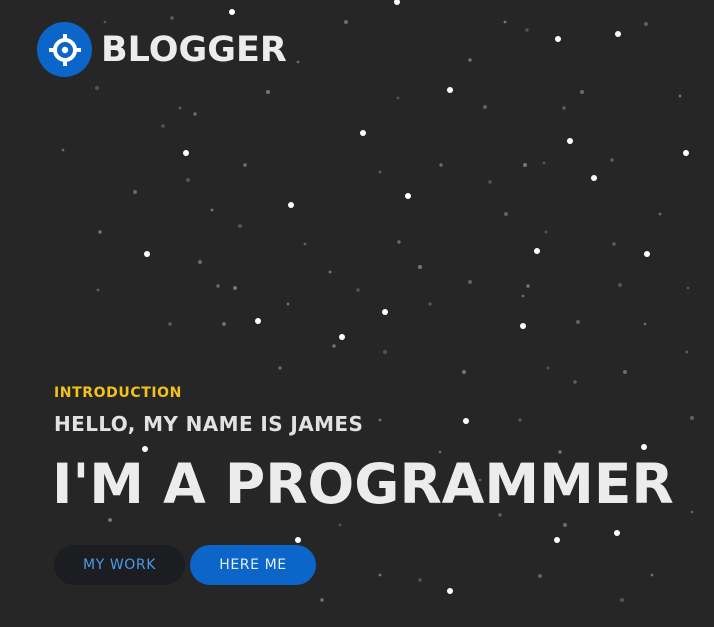  I want to click on brand-name: BLOGGER, so click(194, 49).